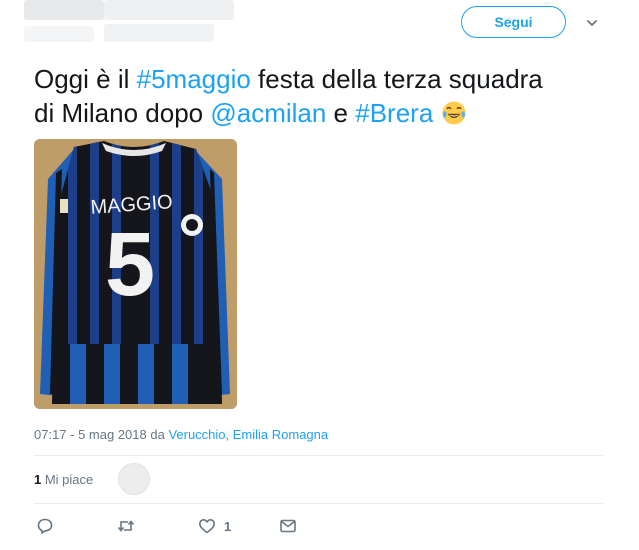 The height and width of the screenshot is (550, 639). I want to click on laughing-emoji-icon, so click(453, 113).